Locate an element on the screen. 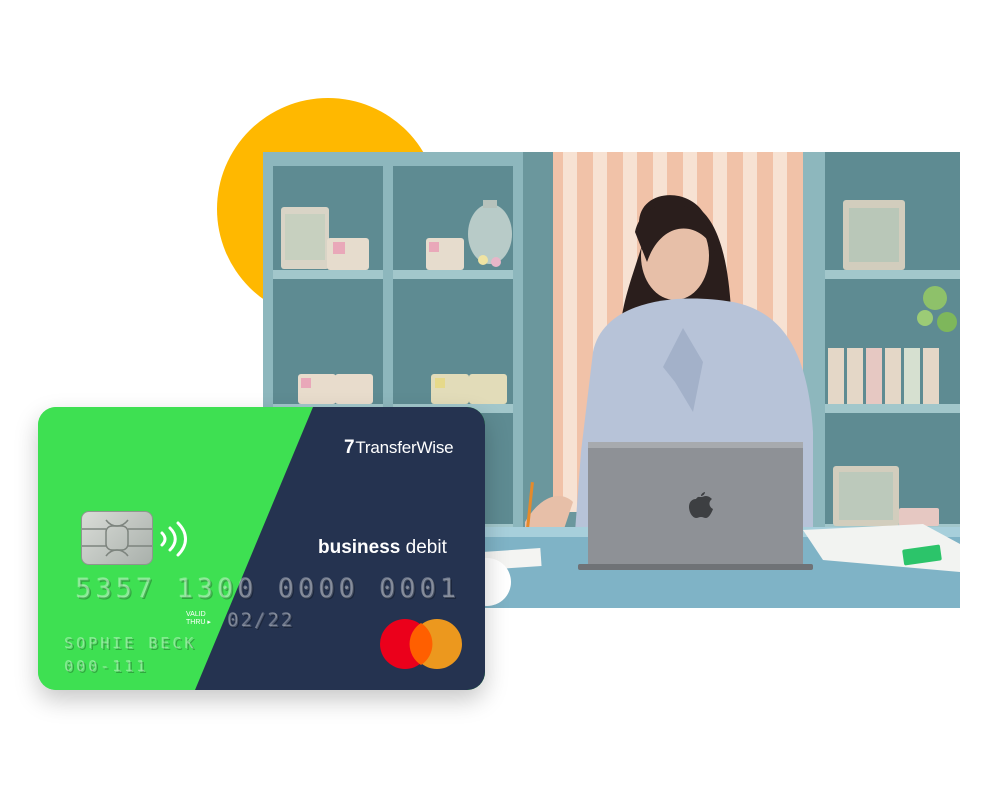 This screenshot has height=790, width=998. laptop is located at coordinates (695, 506).